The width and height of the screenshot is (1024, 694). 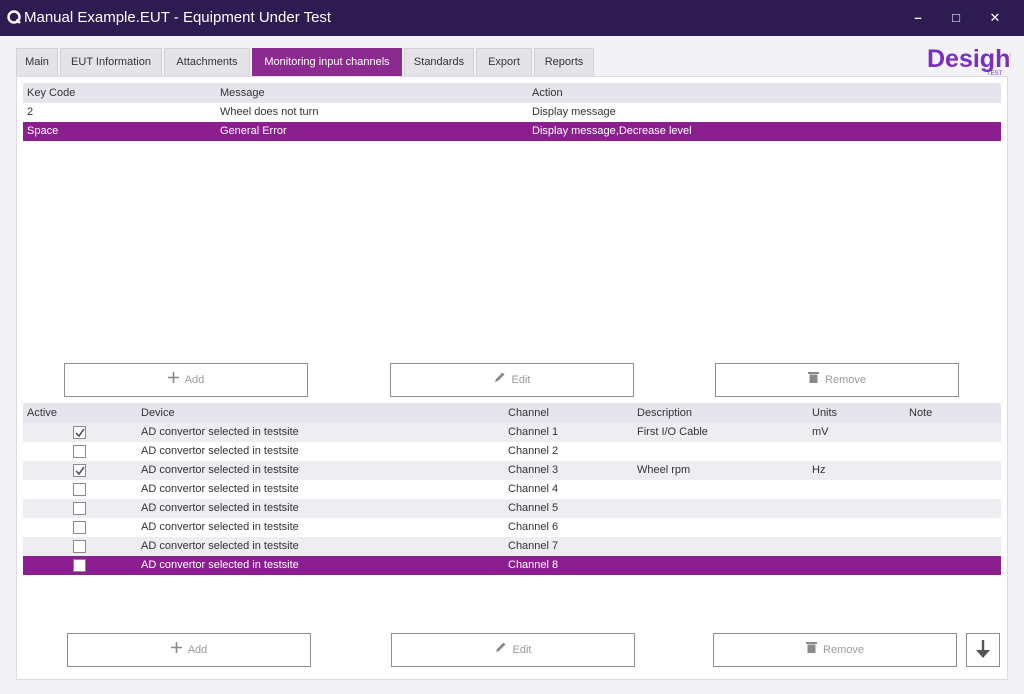 What do you see at coordinates (920, 413) in the screenshot?
I see `column-header: Note` at bounding box center [920, 413].